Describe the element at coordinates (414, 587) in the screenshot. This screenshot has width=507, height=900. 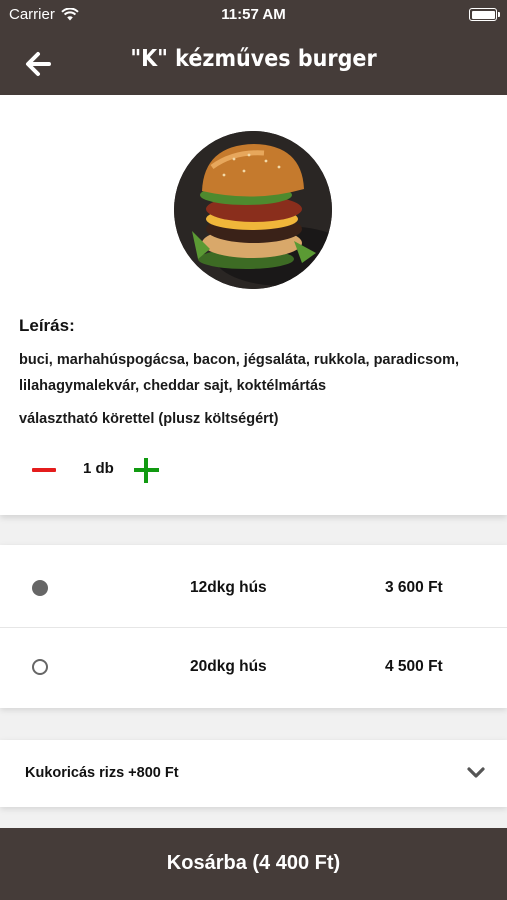
I see `option-price: 3 600 Ft` at that location.